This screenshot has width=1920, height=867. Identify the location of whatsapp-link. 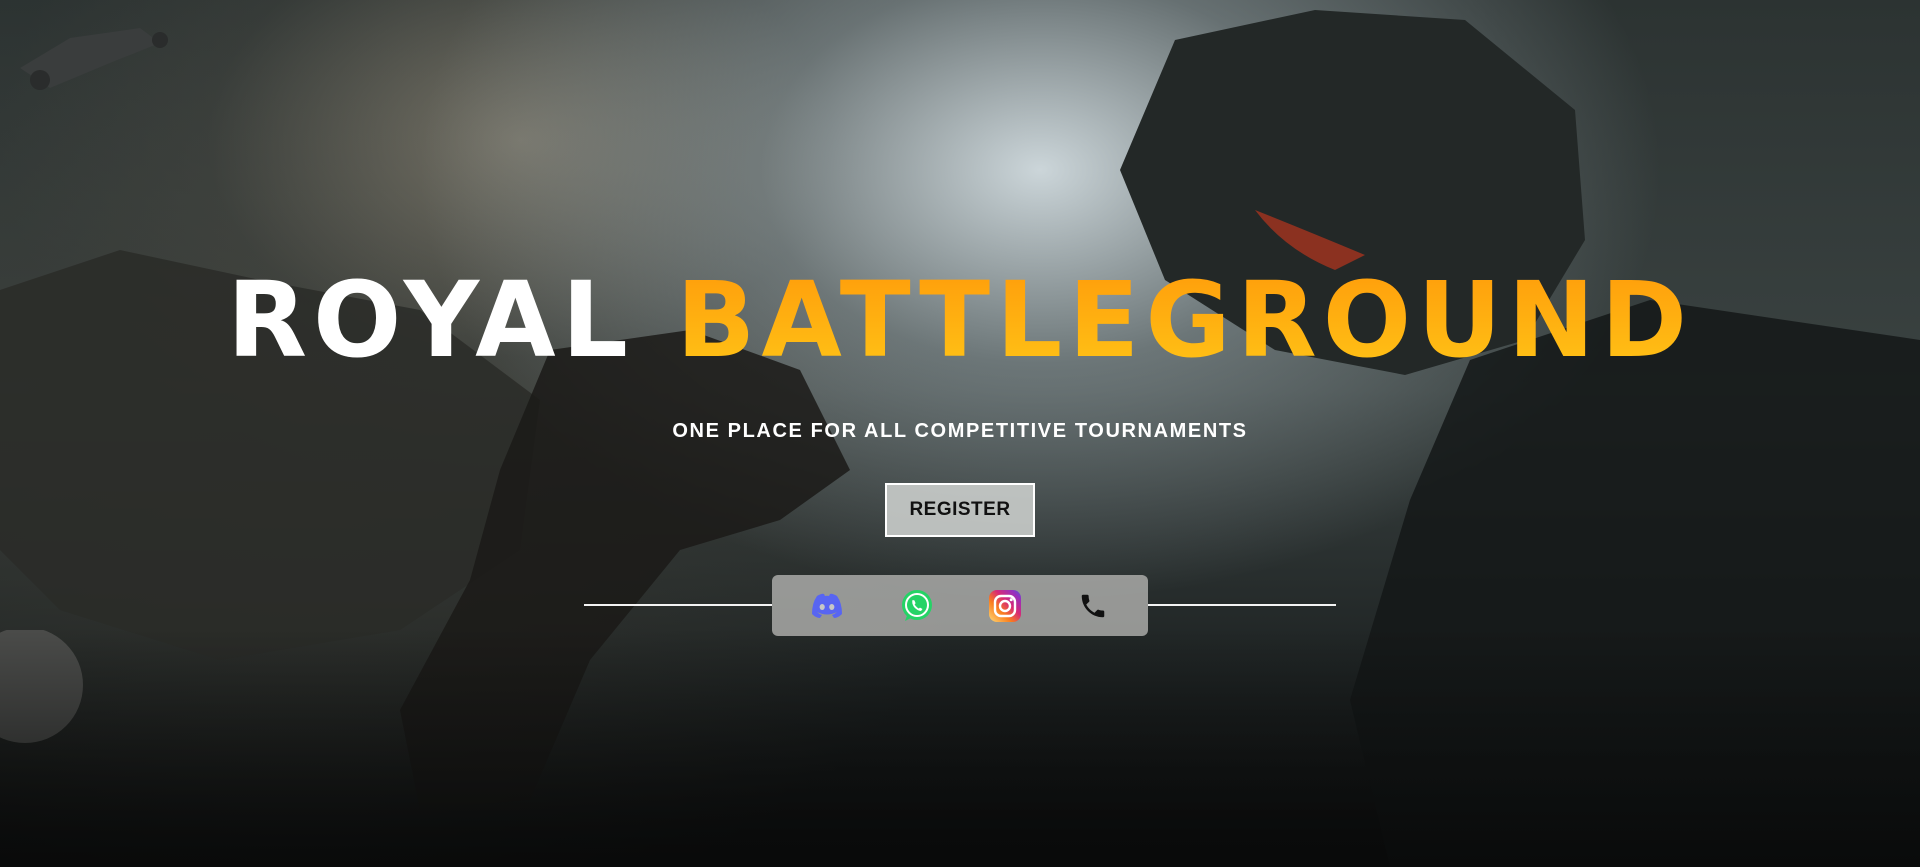
(917, 606).